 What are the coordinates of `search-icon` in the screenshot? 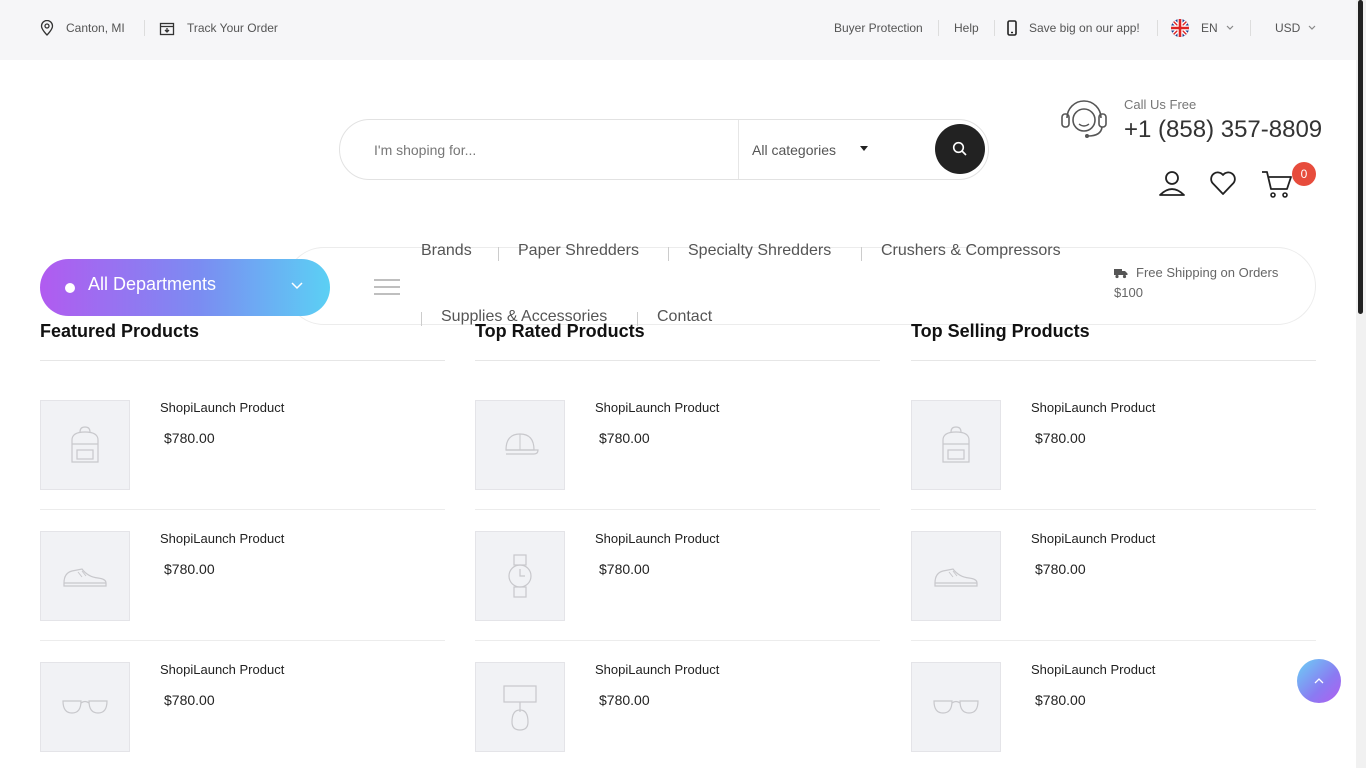 It's located at (959, 148).